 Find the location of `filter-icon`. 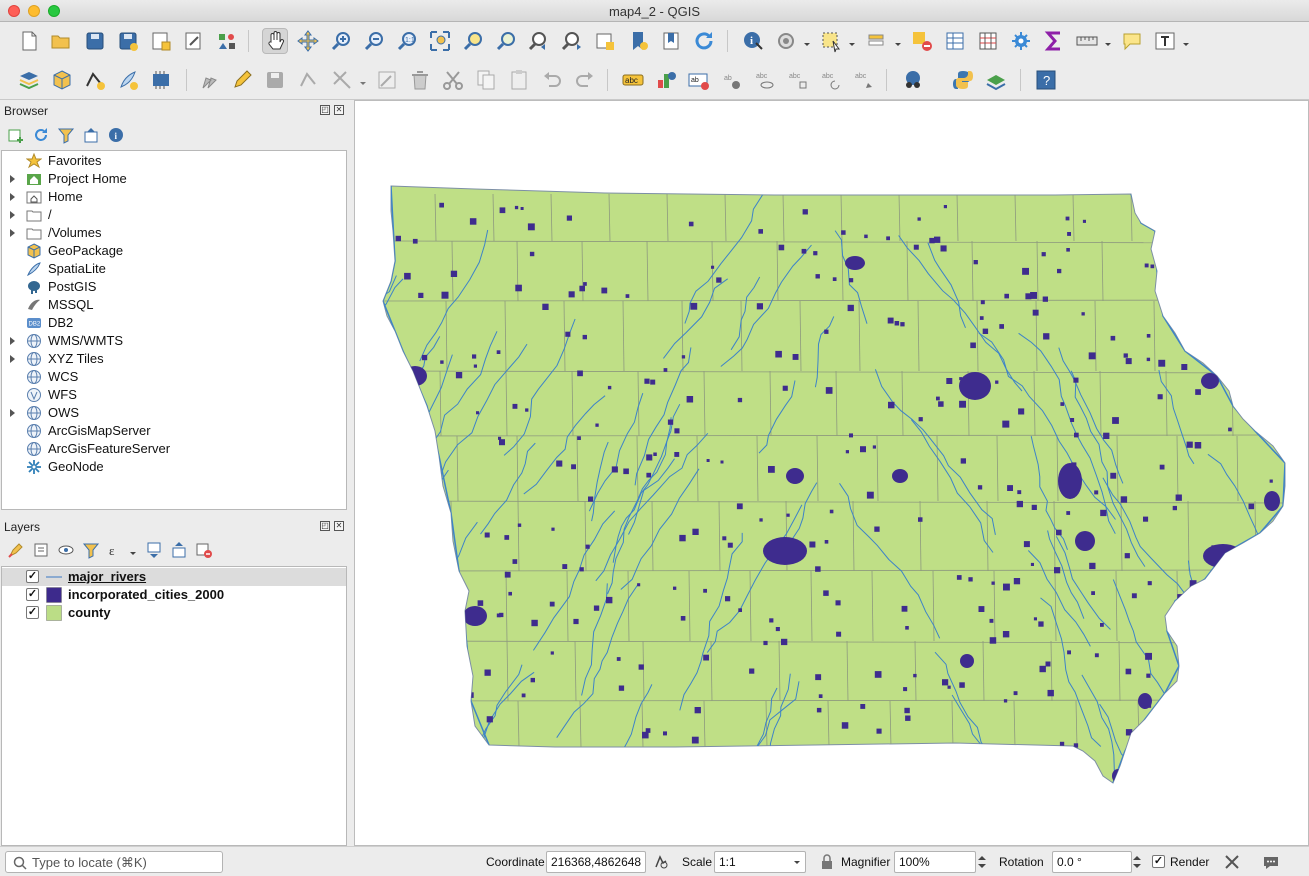

filter-icon is located at coordinates (66, 135).